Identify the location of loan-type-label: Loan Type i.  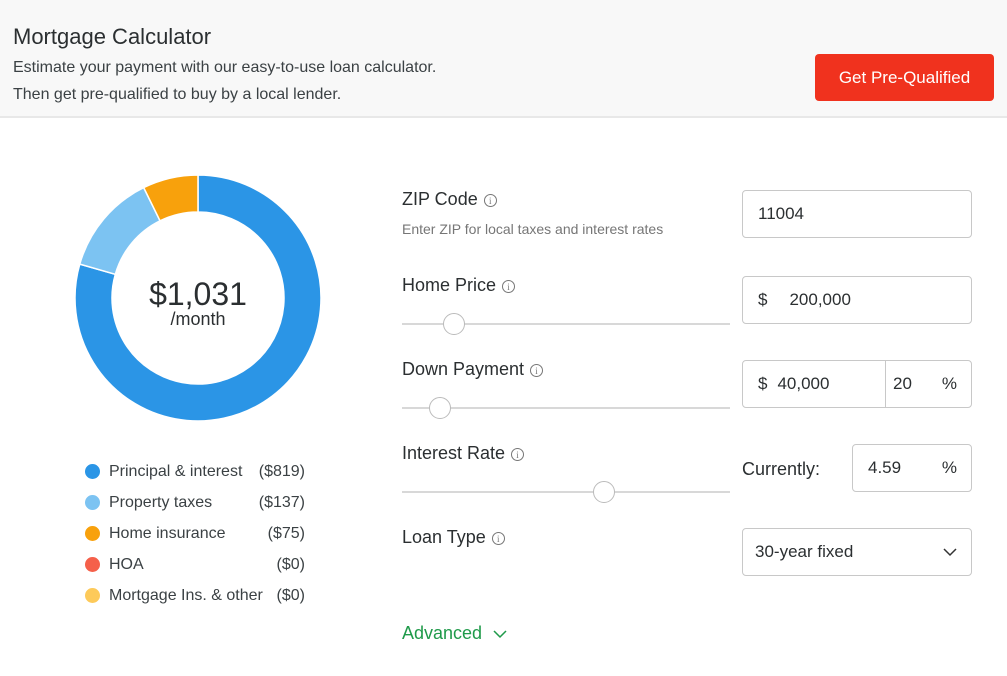
(453, 537).